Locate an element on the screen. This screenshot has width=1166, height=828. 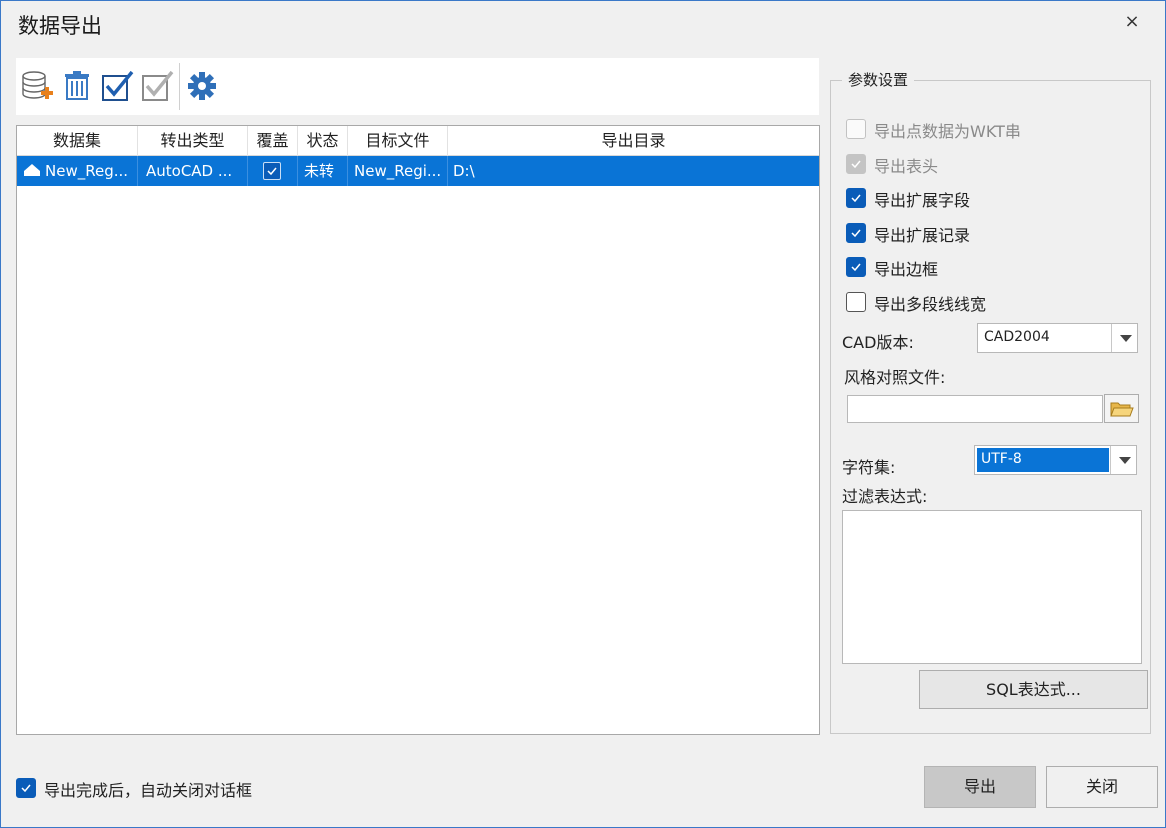
option-export-header-checkbox is located at coordinates (856, 164).